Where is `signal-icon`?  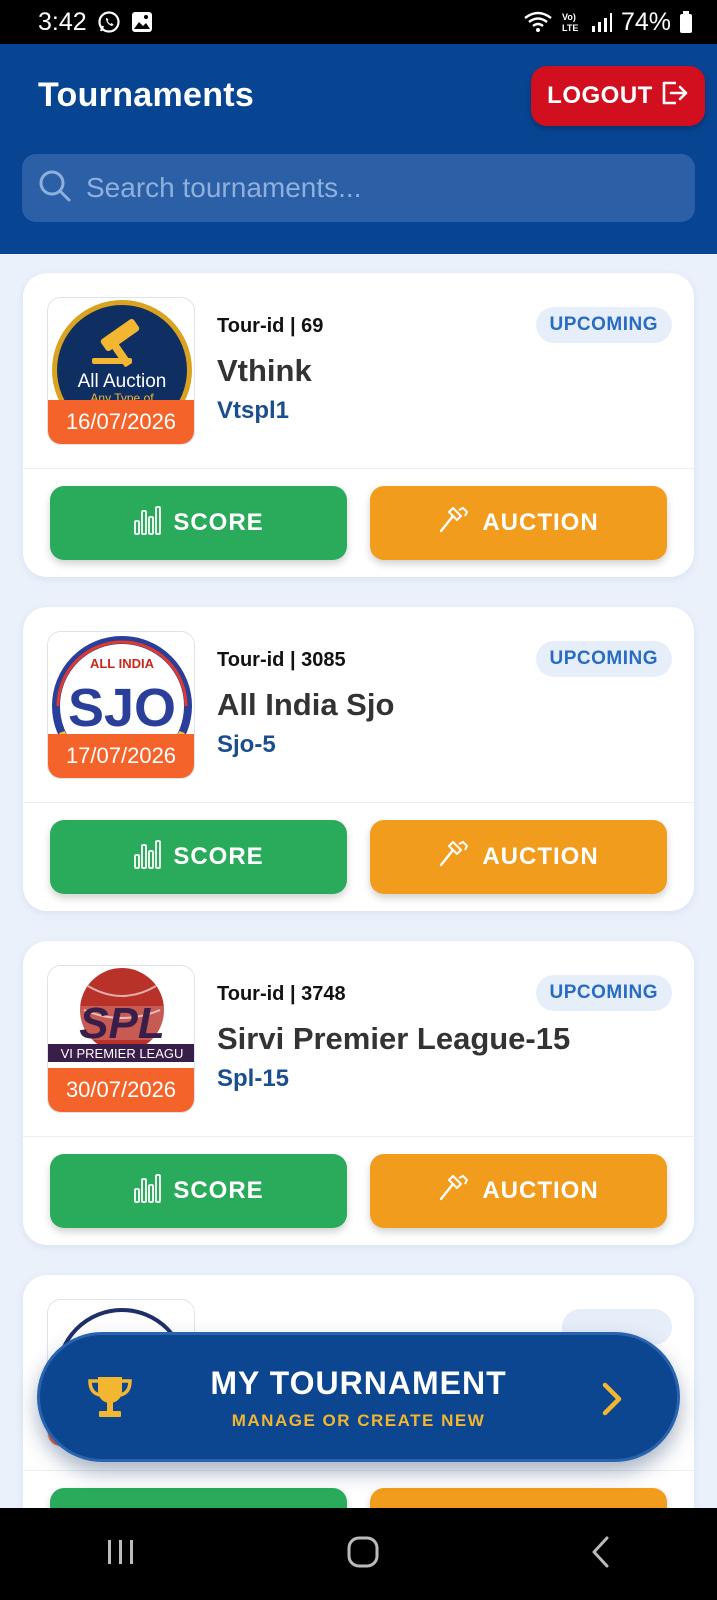
signal-icon is located at coordinates (602, 22).